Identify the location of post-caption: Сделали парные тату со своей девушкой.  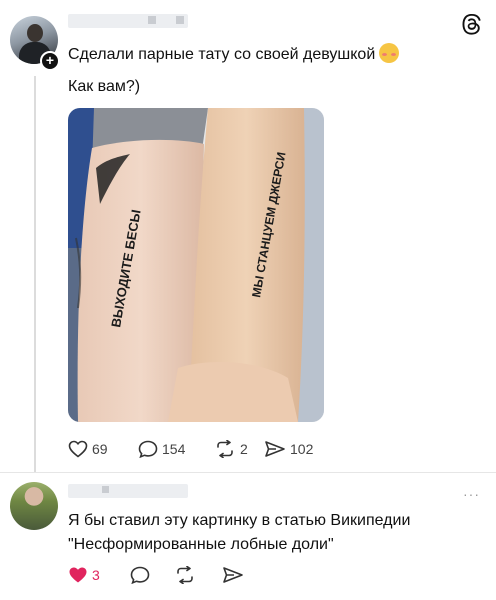
(222, 54).